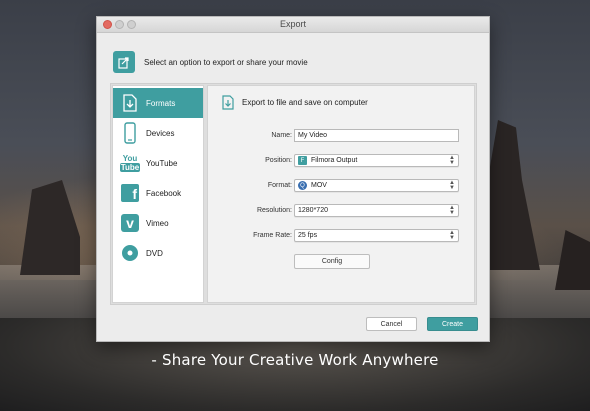 This screenshot has height=411, width=590. I want to click on frame-rate-select: 25 fps ▲ ▼, so click(376, 235).